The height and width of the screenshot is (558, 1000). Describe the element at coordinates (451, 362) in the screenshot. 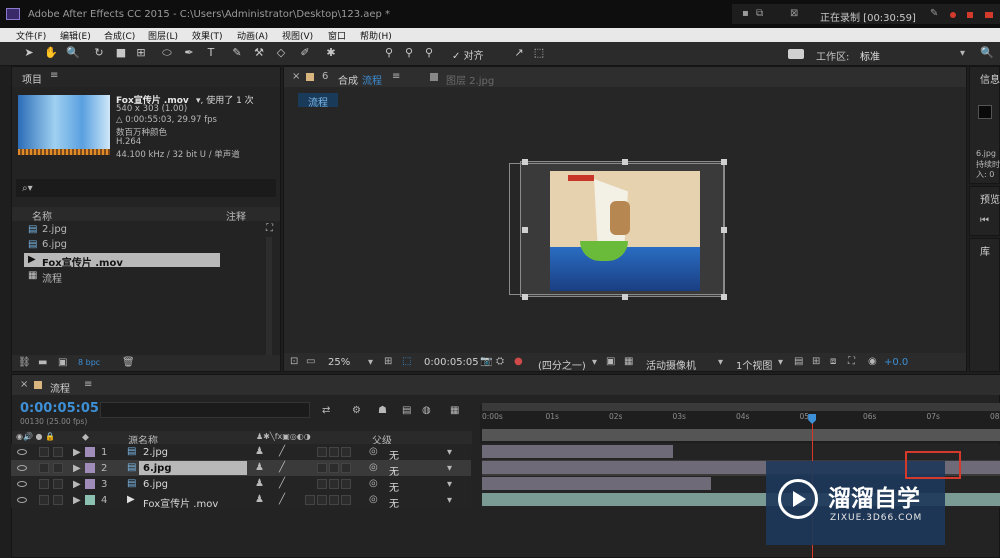

I see `current-time: 0:00:05:05` at that location.